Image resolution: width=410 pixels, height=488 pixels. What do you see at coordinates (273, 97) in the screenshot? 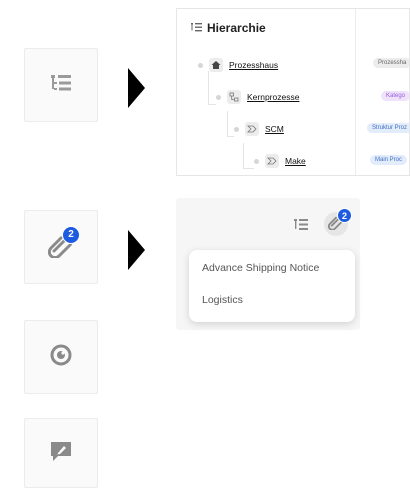
I see `tree-node-label: Kernprozesse` at bounding box center [273, 97].